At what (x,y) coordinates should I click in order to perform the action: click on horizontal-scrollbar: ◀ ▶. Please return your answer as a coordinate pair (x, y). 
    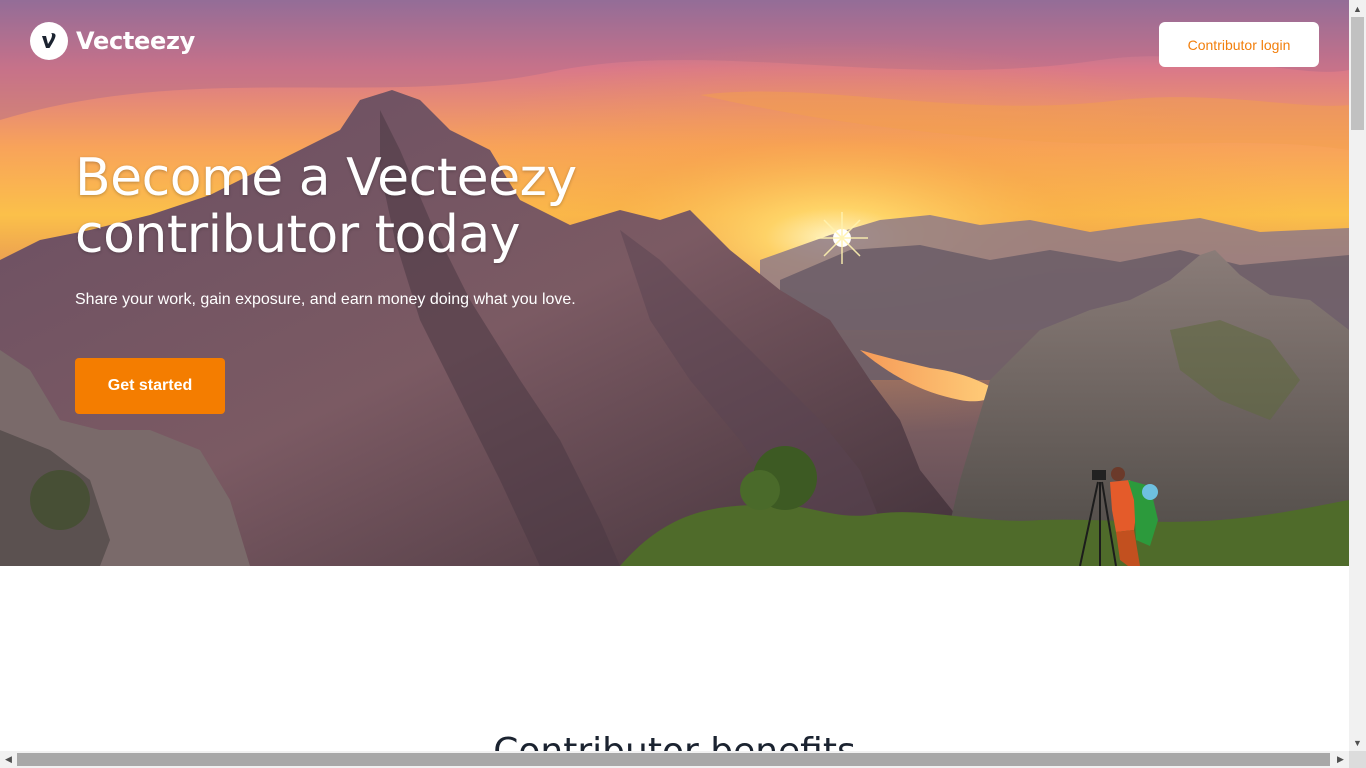
    Looking at the image, I should click on (674, 759).